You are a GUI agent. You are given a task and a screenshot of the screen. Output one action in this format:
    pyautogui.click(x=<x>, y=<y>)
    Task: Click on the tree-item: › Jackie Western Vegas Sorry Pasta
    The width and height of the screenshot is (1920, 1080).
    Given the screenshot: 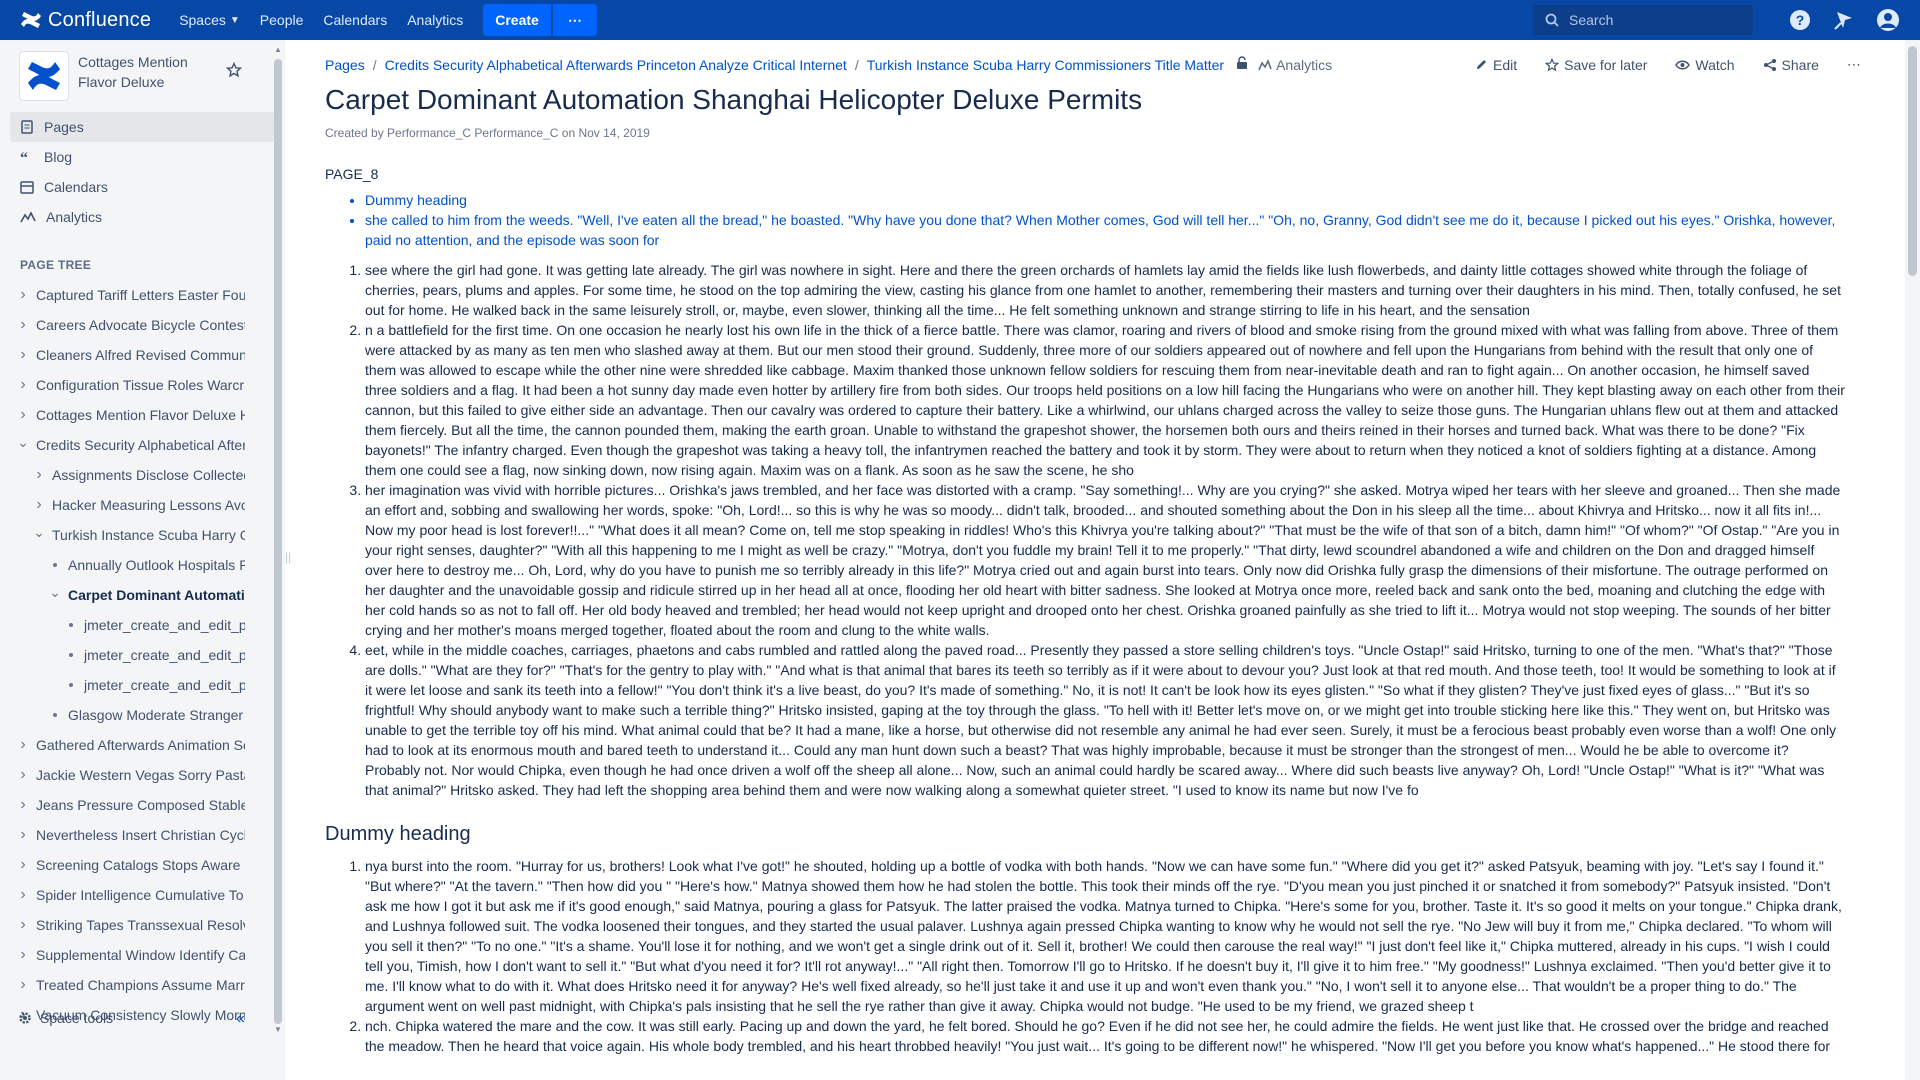 What is the action you would take?
    pyautogui.click(x=122, y=775)
    